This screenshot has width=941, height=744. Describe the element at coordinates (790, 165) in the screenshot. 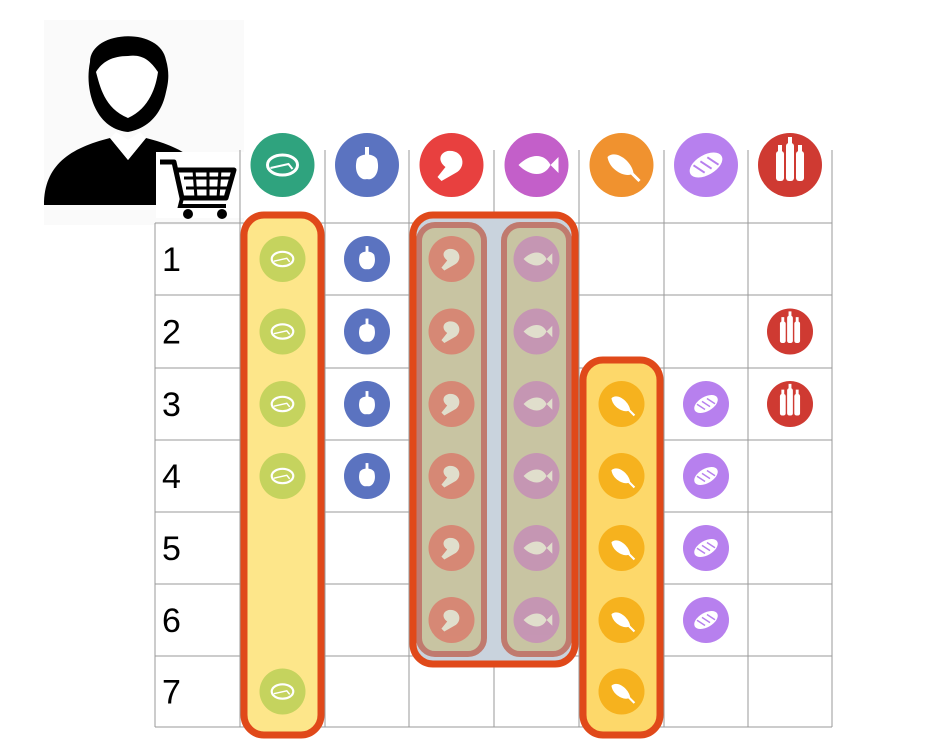

I see `bottles-icon` at that location.